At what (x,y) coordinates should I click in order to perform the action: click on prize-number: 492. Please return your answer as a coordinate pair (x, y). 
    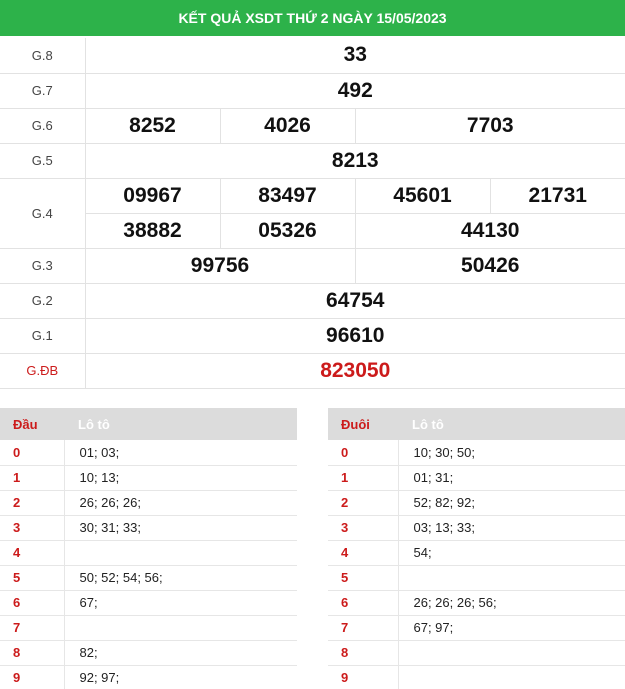
    Looking at the image, I should click on (354, 90).